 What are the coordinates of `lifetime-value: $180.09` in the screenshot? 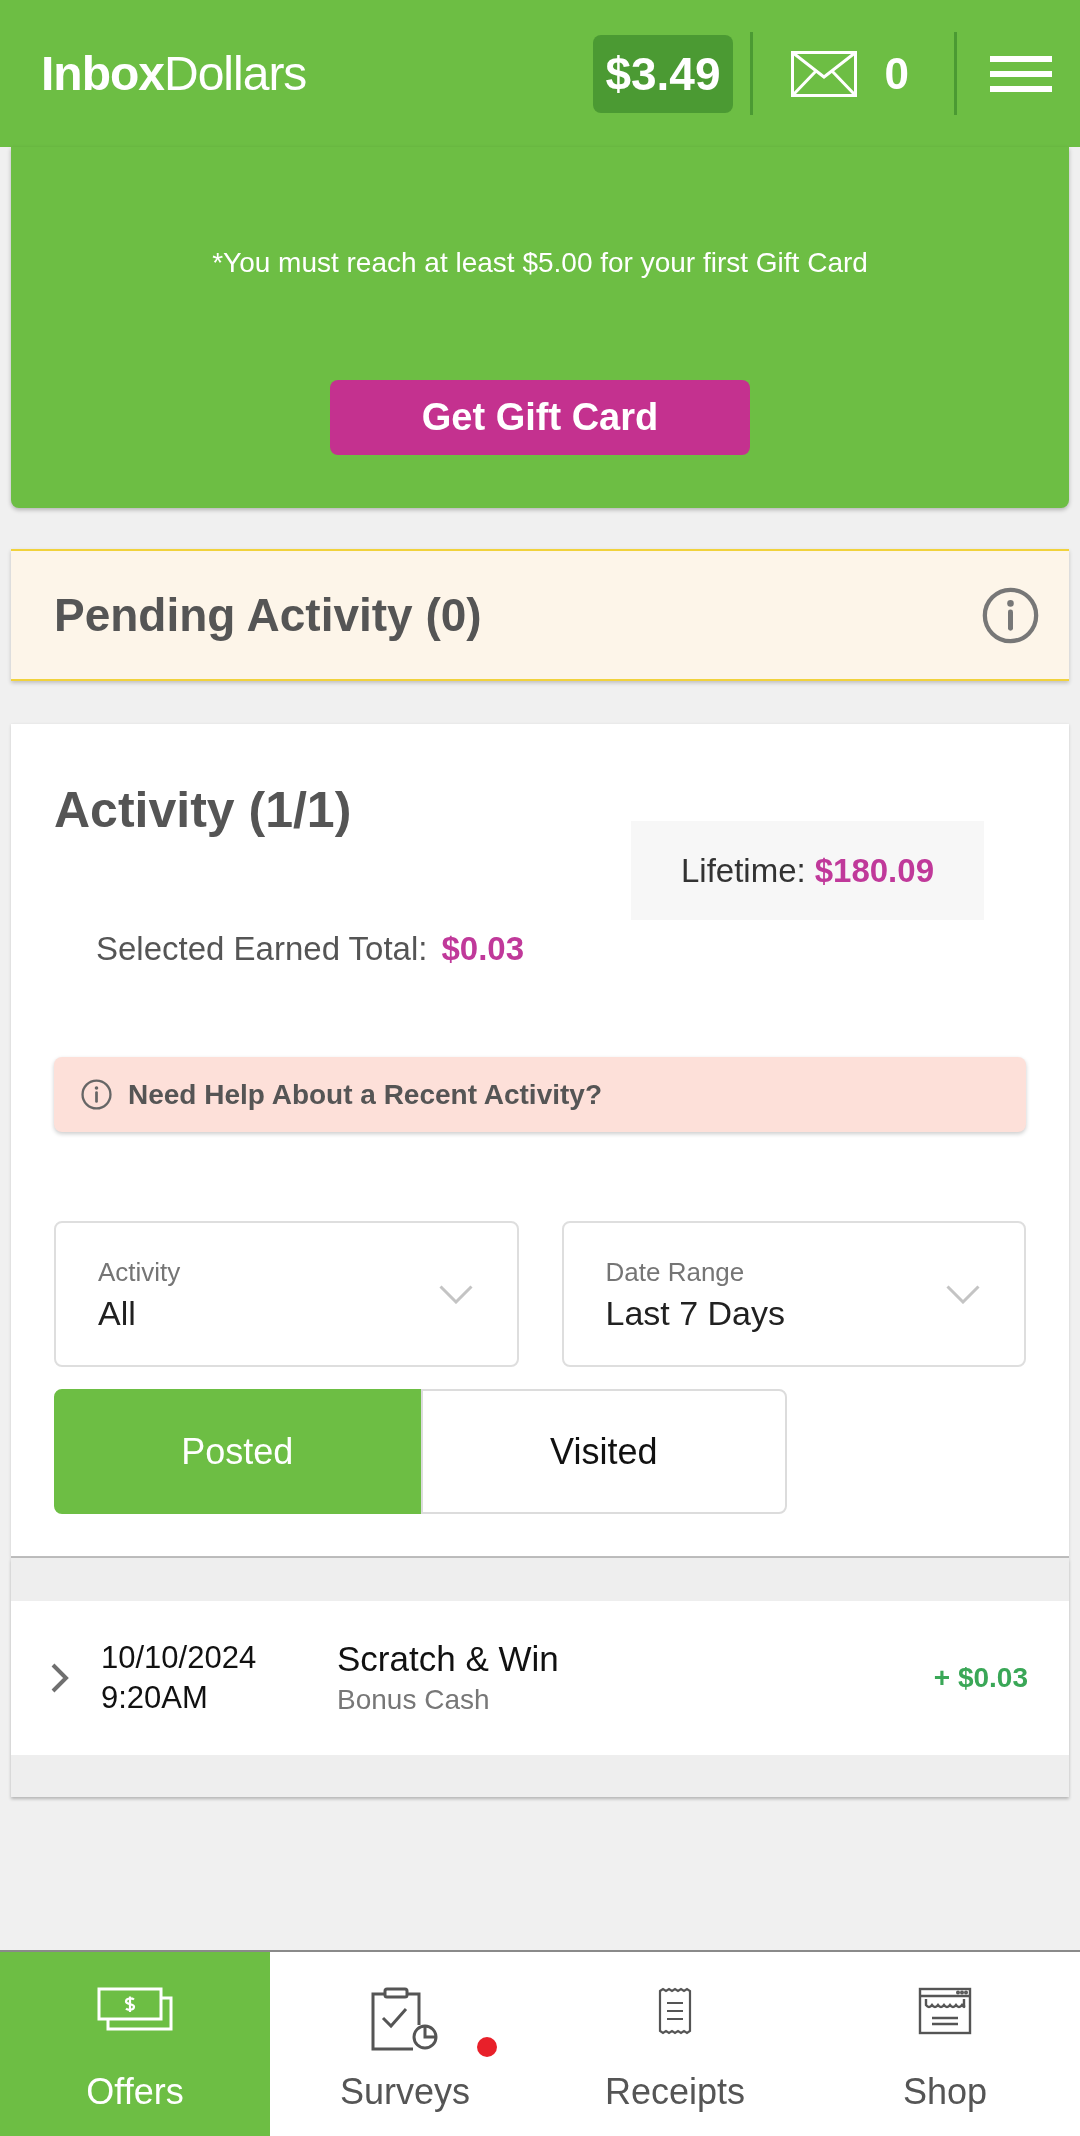 It's located at (874, 870).